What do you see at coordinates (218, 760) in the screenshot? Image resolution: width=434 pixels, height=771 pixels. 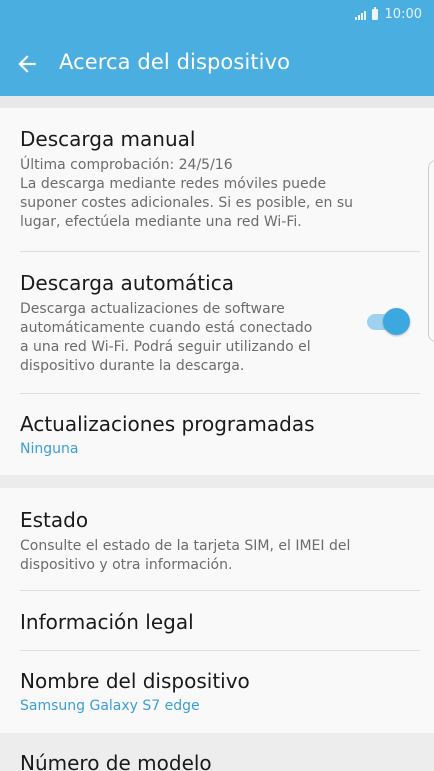 I see `model-number-item: Número de modelo` at bounding box center [218, 760].